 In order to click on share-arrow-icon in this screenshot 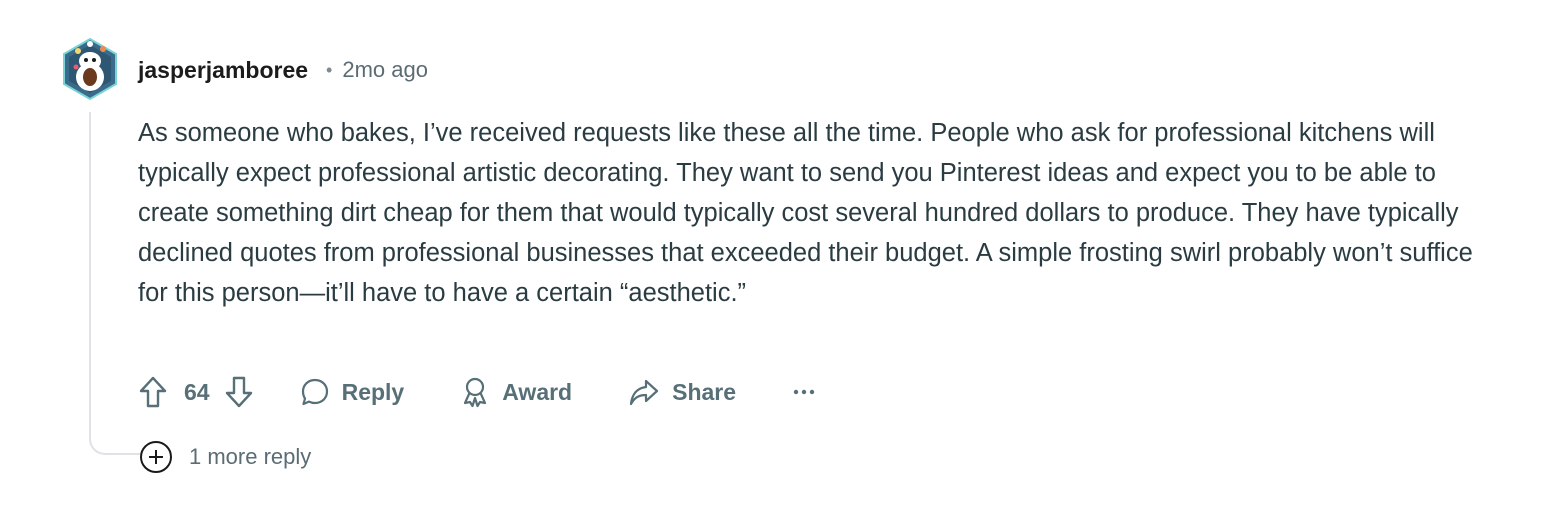, I will do `click(644, 392)`.